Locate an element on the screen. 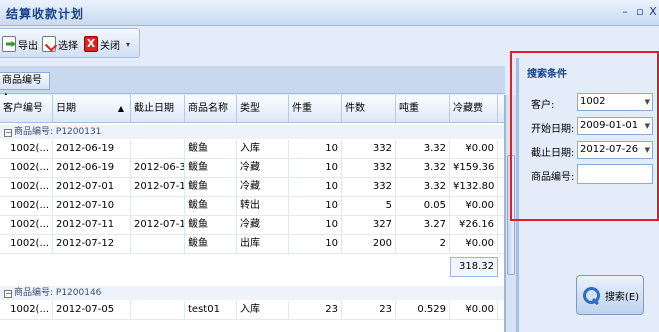  sort-ascending-icon: ▲ is located at coordinates (120, 108).